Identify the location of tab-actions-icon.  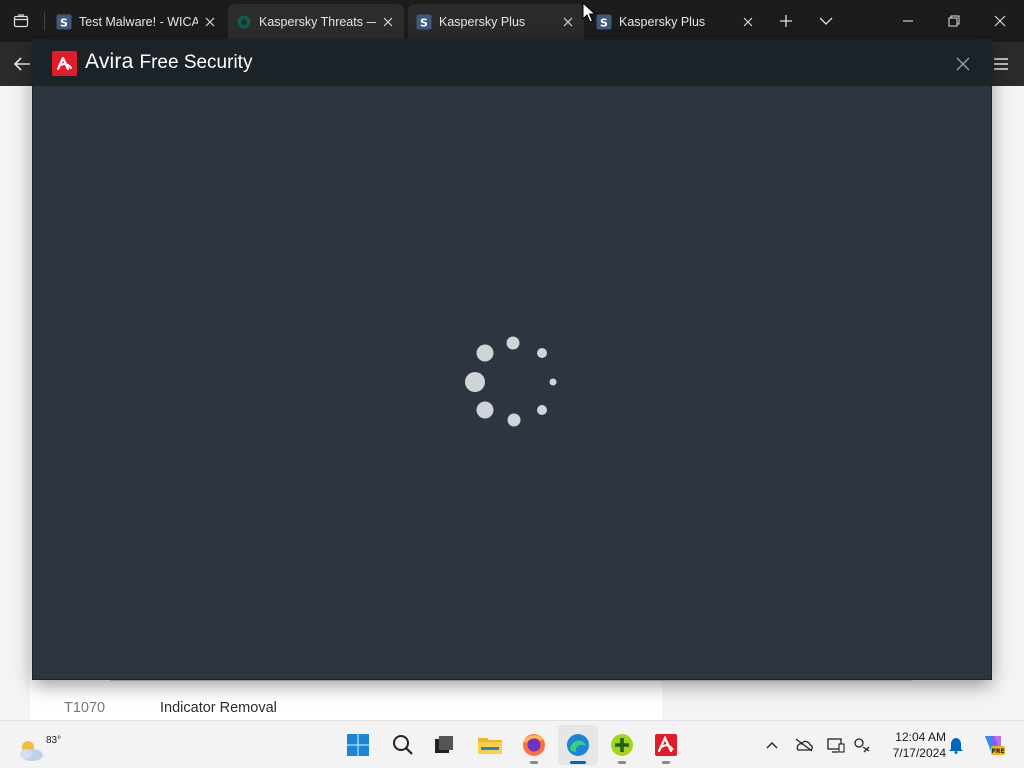
(21, 21).